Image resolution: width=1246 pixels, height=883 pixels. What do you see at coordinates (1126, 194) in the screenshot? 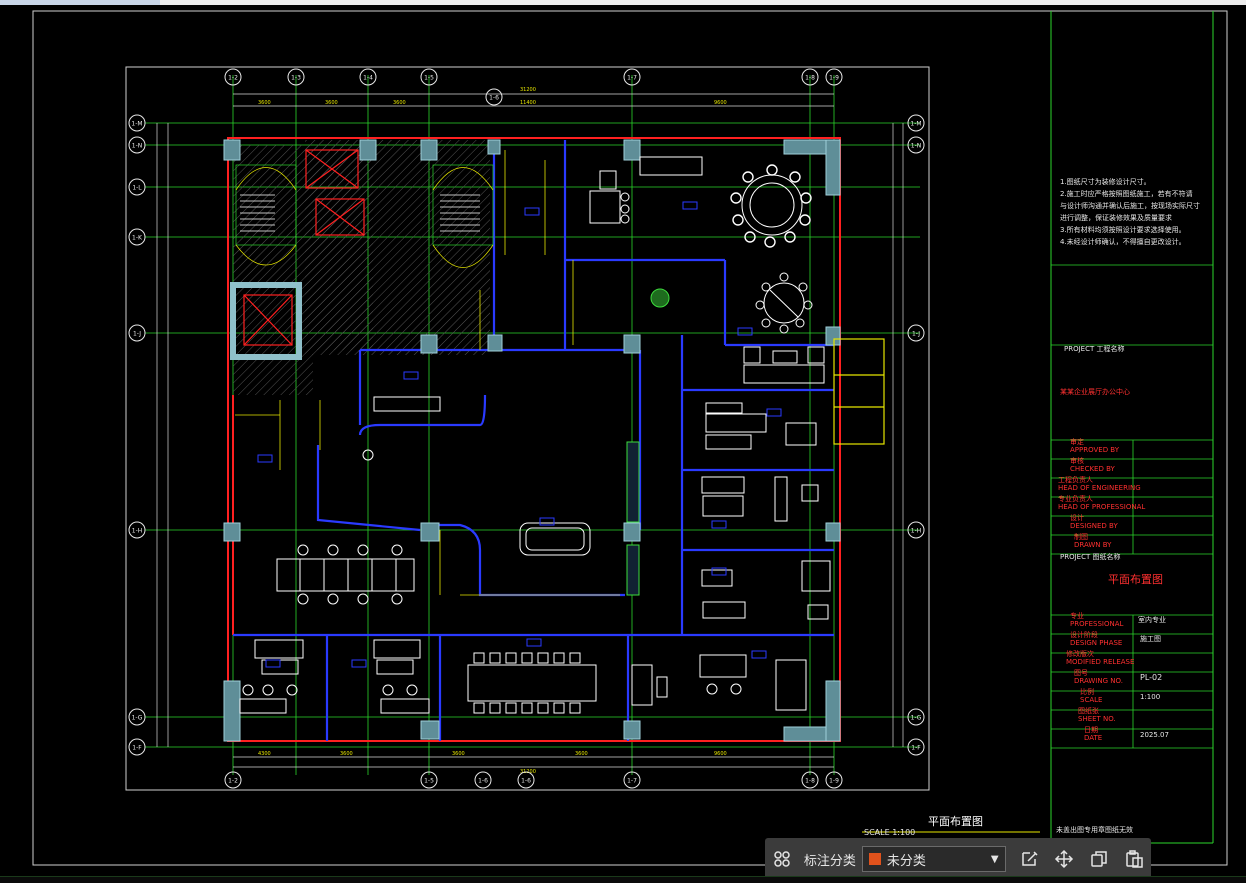
I see `note-line: 2.施工时应严格按照图纸施工，若有不符请` at bounding box center [1126, 194].